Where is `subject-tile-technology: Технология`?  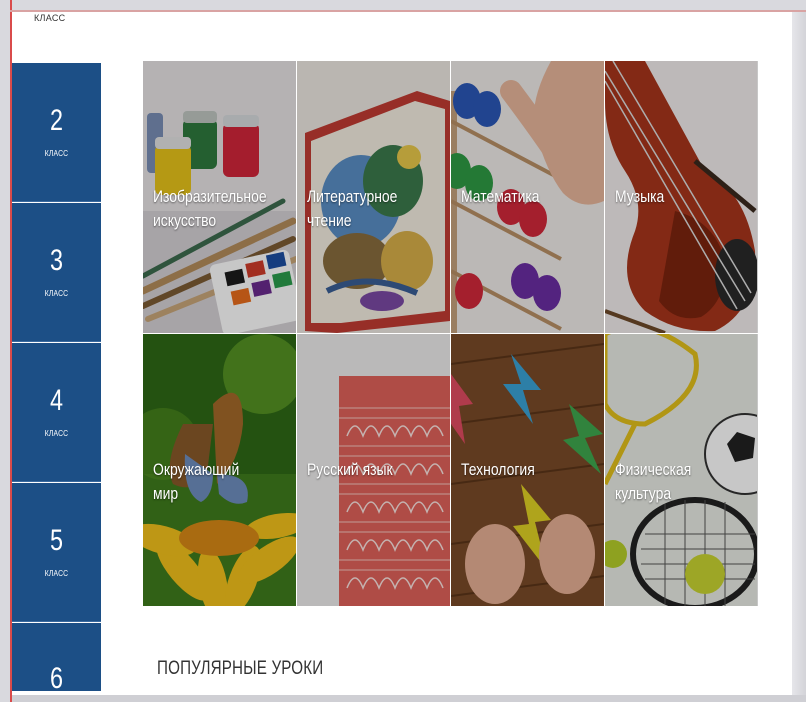
subject-tile-technology: Технология is located at coordinates (527, 470).